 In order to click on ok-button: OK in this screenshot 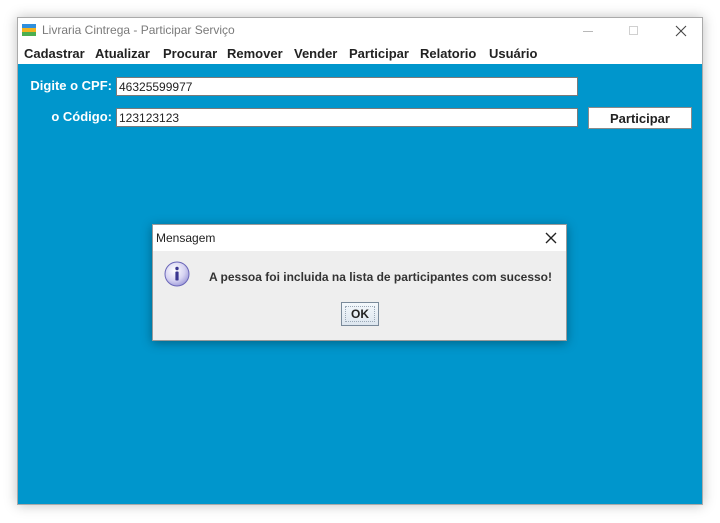, I will do `click(360, 314)`.